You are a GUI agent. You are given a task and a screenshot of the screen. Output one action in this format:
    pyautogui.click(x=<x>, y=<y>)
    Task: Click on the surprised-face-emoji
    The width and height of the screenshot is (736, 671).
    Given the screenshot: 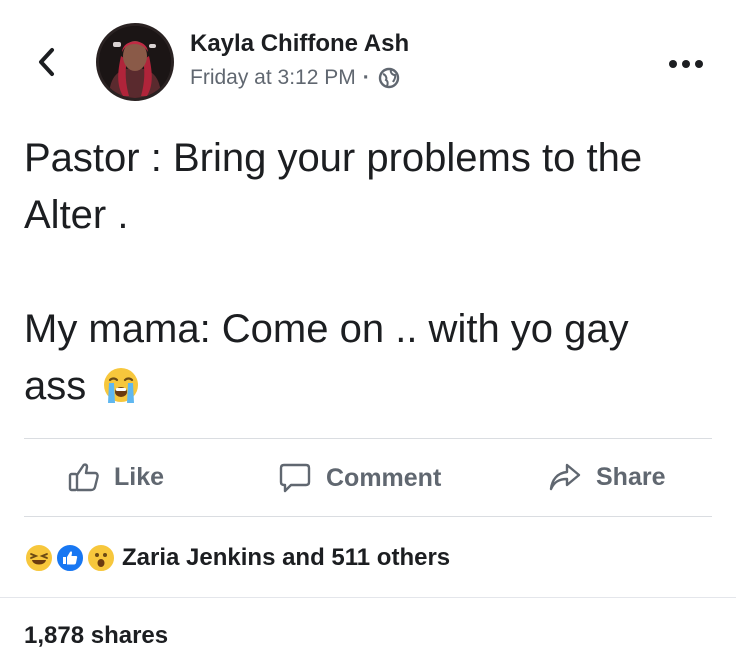 What is the action you would take?
    pyautogui.click(x=101, y=558)
    